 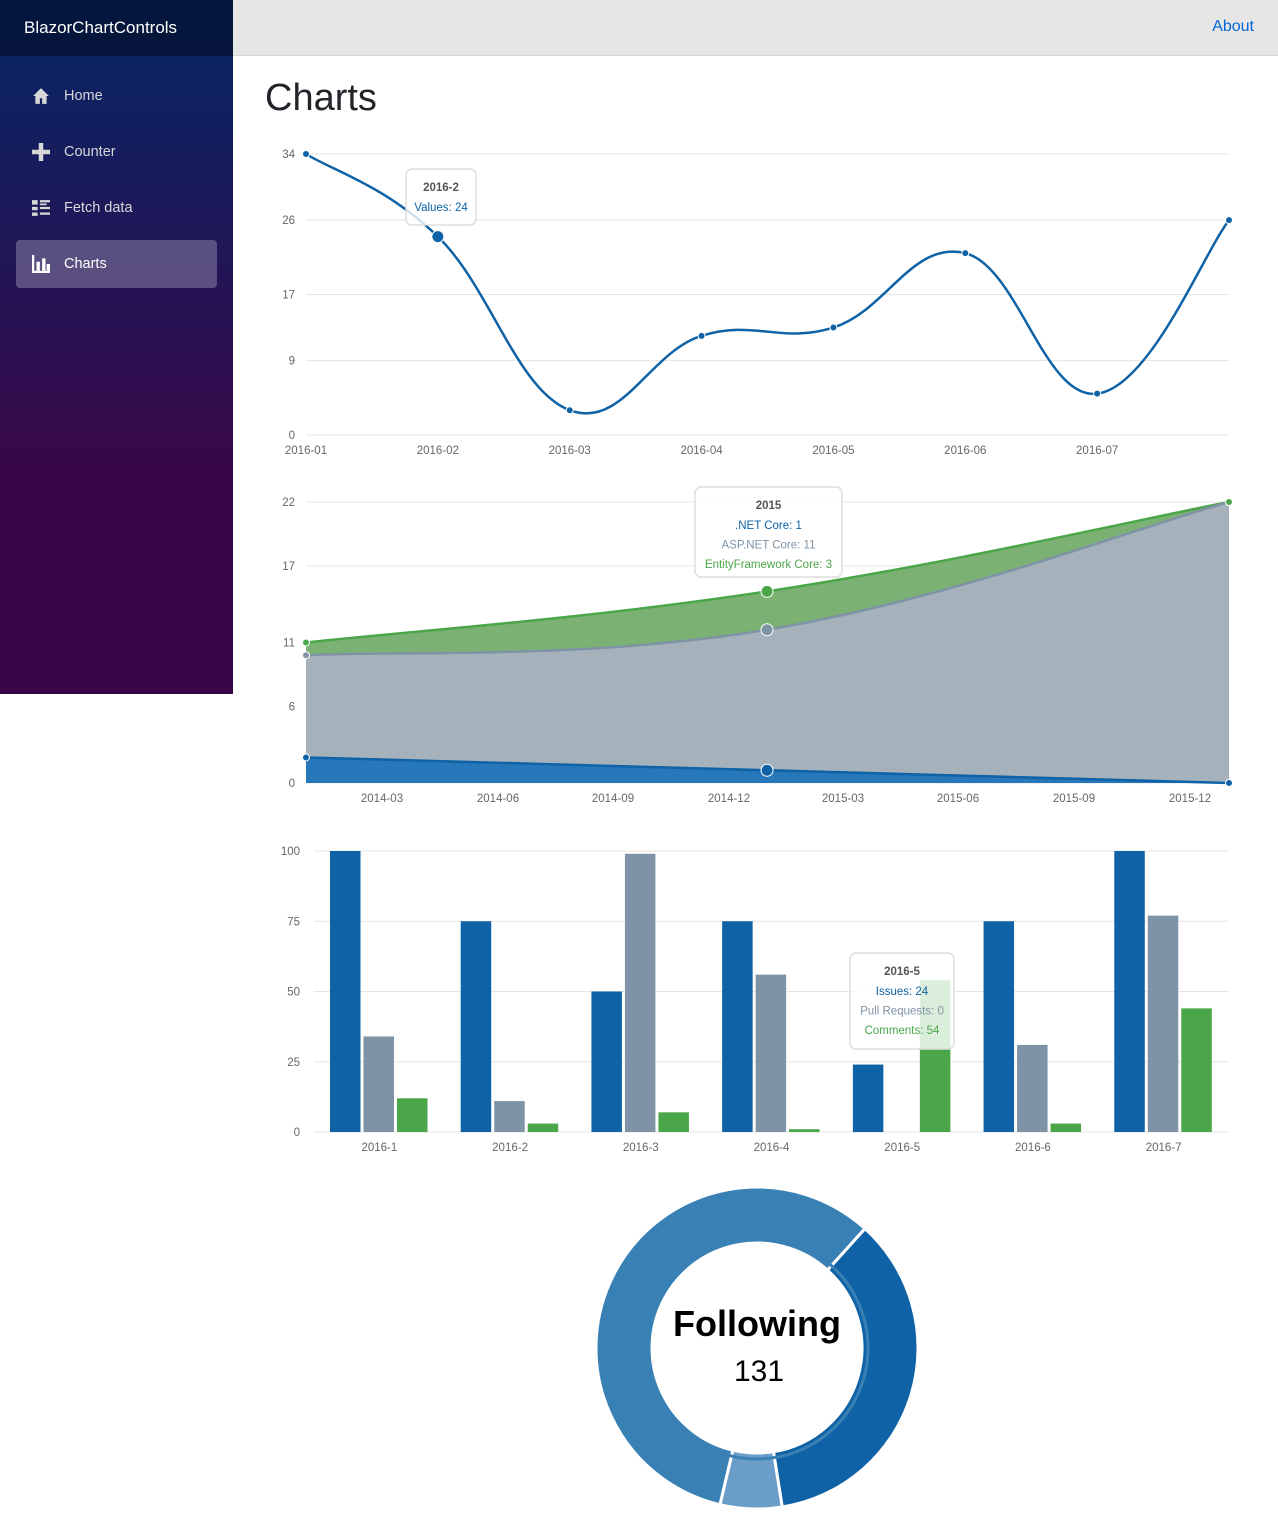 What do you see at coordinates (768, 565) in the screenshot?
I see `tooltip-line: EntityFramework Core: 3` at bounding box center [768, 565].